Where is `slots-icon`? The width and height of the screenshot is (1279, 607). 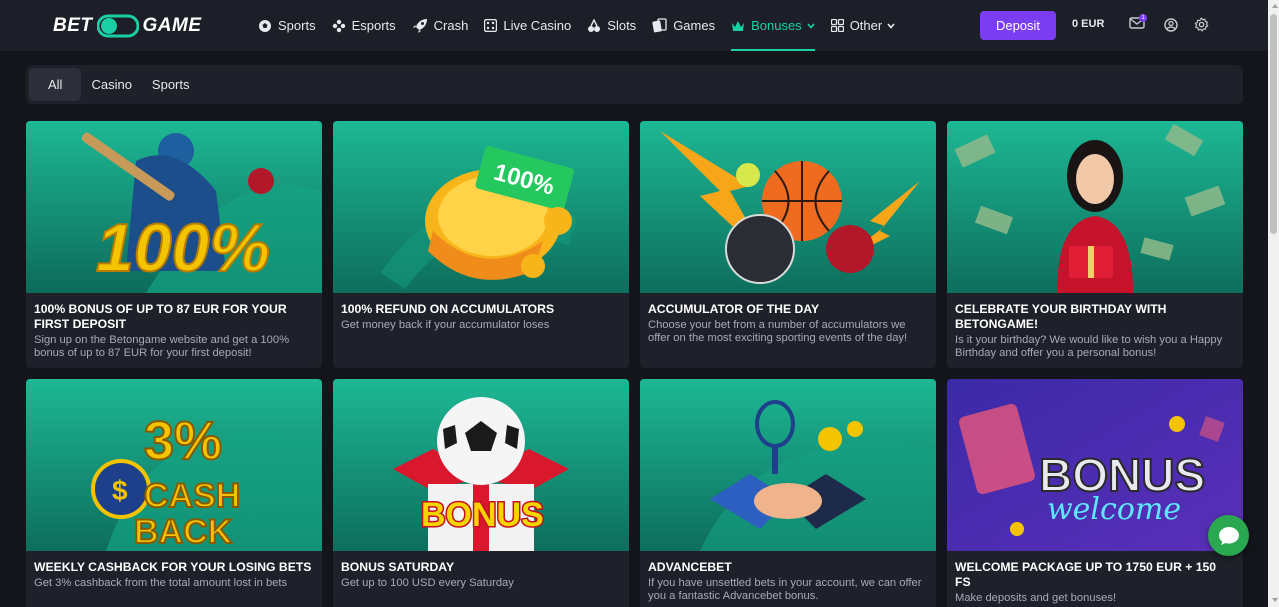 slots-icon is located at coordinates (594, 25).